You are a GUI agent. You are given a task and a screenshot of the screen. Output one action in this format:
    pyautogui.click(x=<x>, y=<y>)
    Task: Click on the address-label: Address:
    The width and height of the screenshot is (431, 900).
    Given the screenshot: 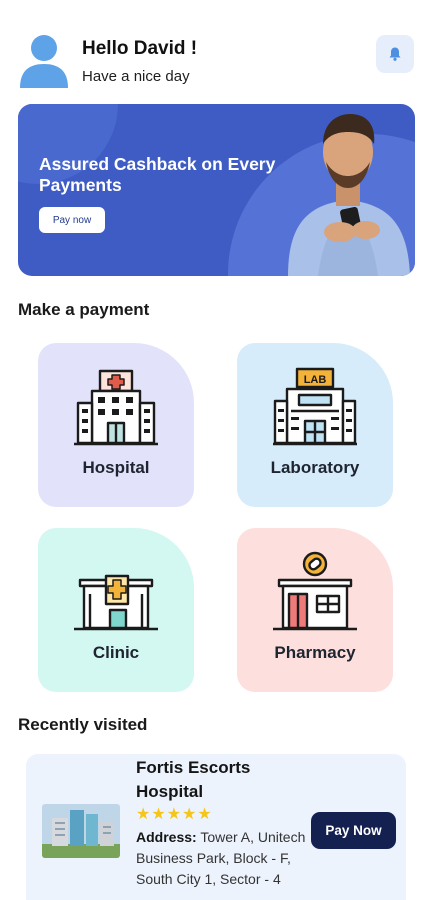 What is the action you would take?
    pyautogui.click(x=166, y=837)
    